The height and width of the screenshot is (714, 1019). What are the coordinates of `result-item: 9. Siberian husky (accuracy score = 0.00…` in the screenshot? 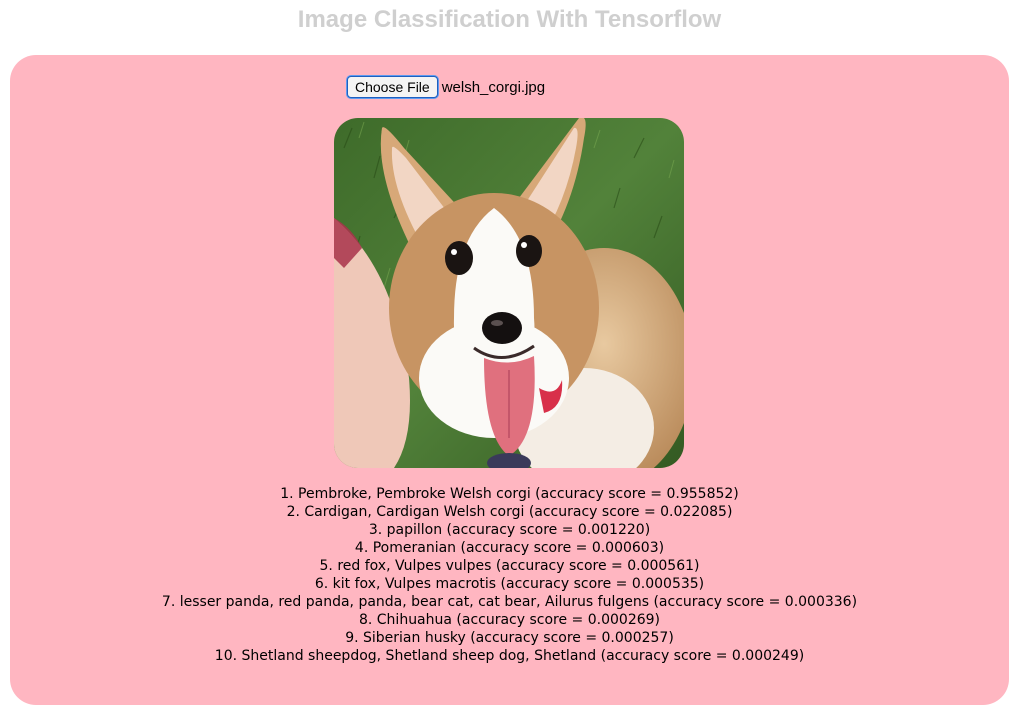 It's located at (509, 638).